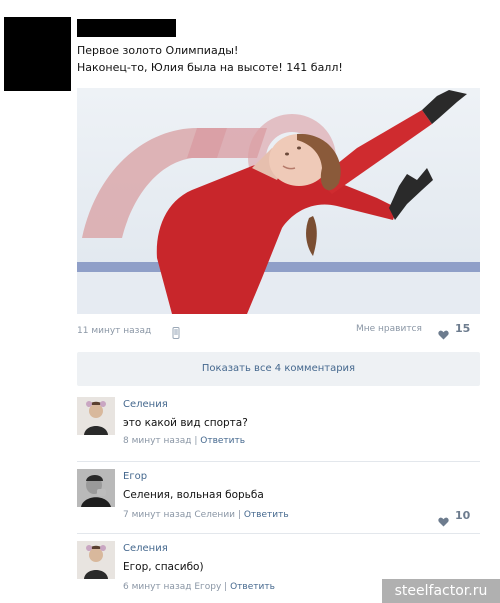 This screenshot has width=500, height=603. I want to click on comment-author: Егор, so click(135, 476).